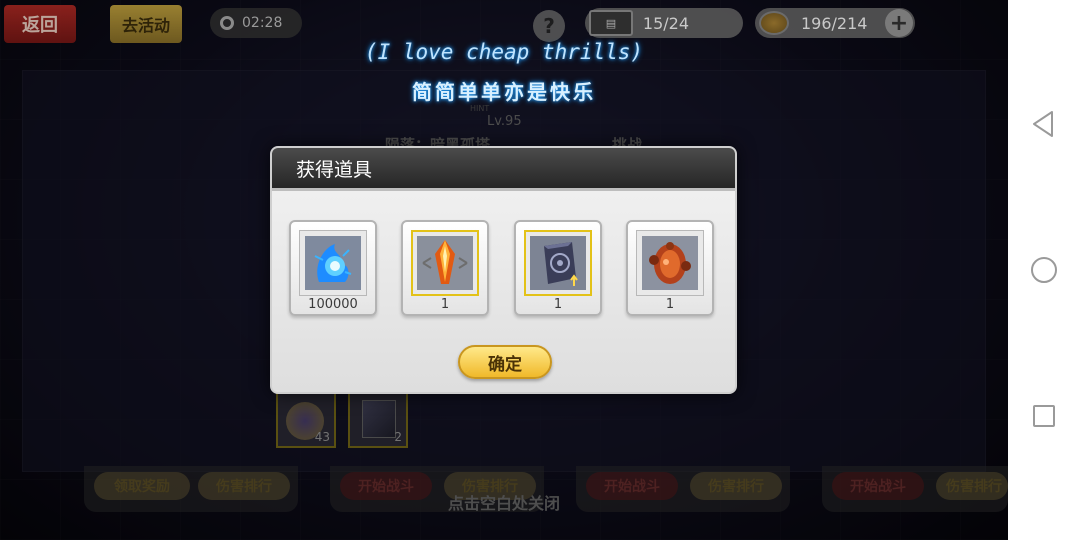 The height and width of the screenshot is (540, 1080). I want to click on go-to-event-button: 去活动, so click(146, 24).